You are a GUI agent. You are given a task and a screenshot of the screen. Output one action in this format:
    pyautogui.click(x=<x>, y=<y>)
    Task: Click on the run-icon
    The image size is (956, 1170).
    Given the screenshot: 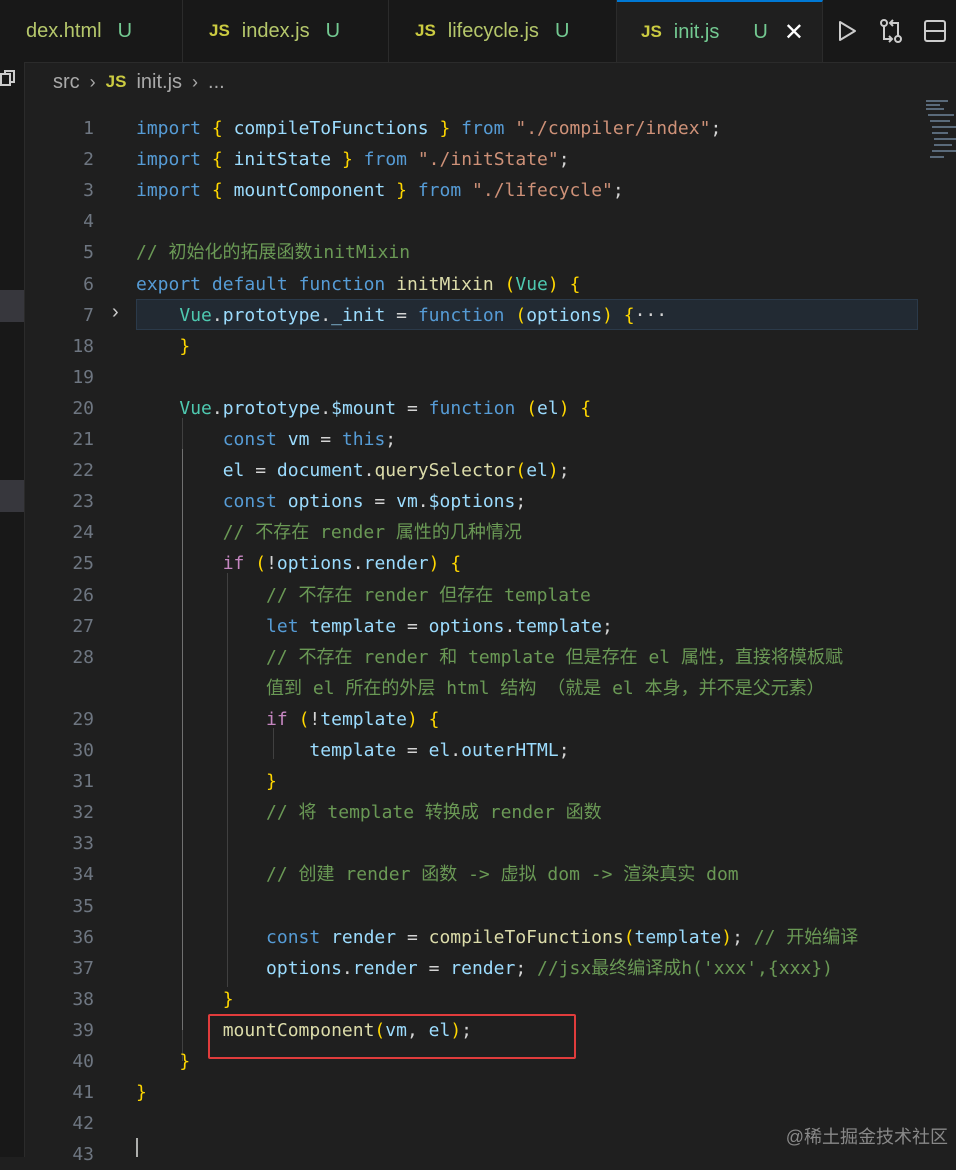 What is the action you would take?
    pyautogui.click(x=847, y=31)
    